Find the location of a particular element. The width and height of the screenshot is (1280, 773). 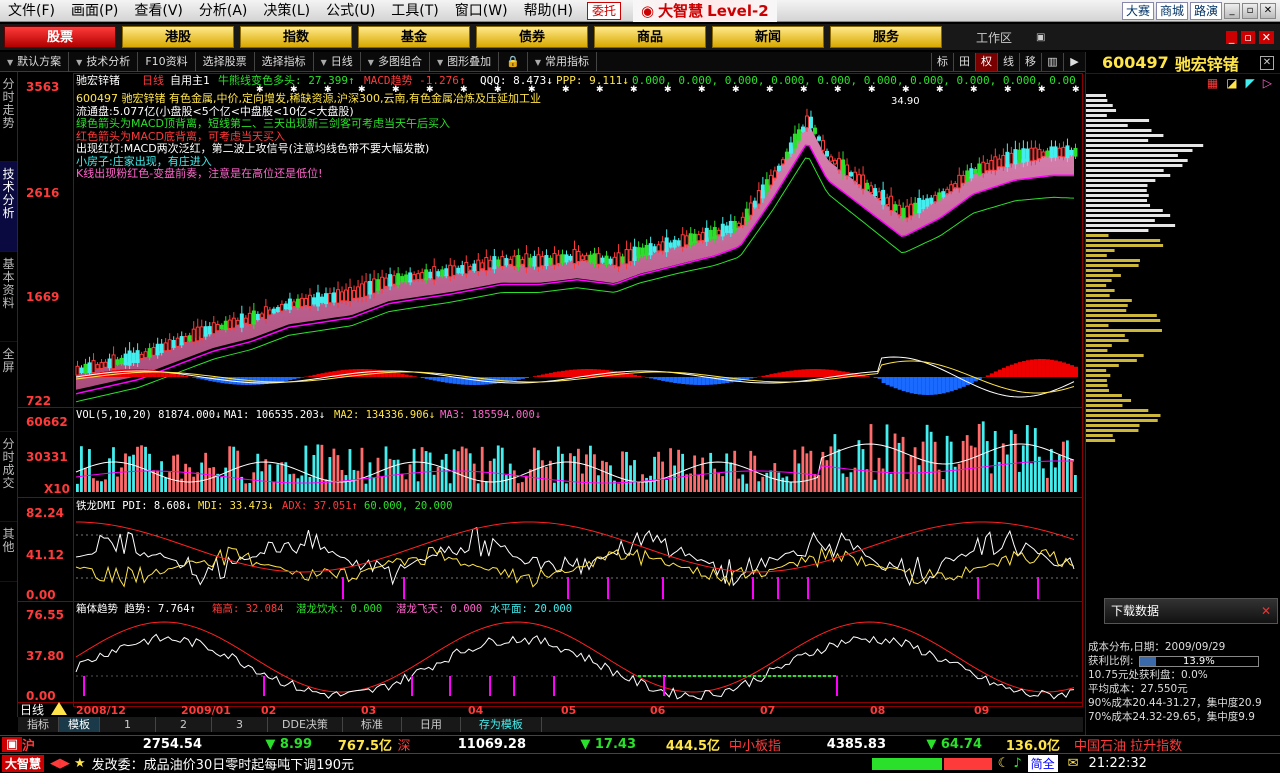

workspace-label: 工作区 is located at coordinates (1006, 37).